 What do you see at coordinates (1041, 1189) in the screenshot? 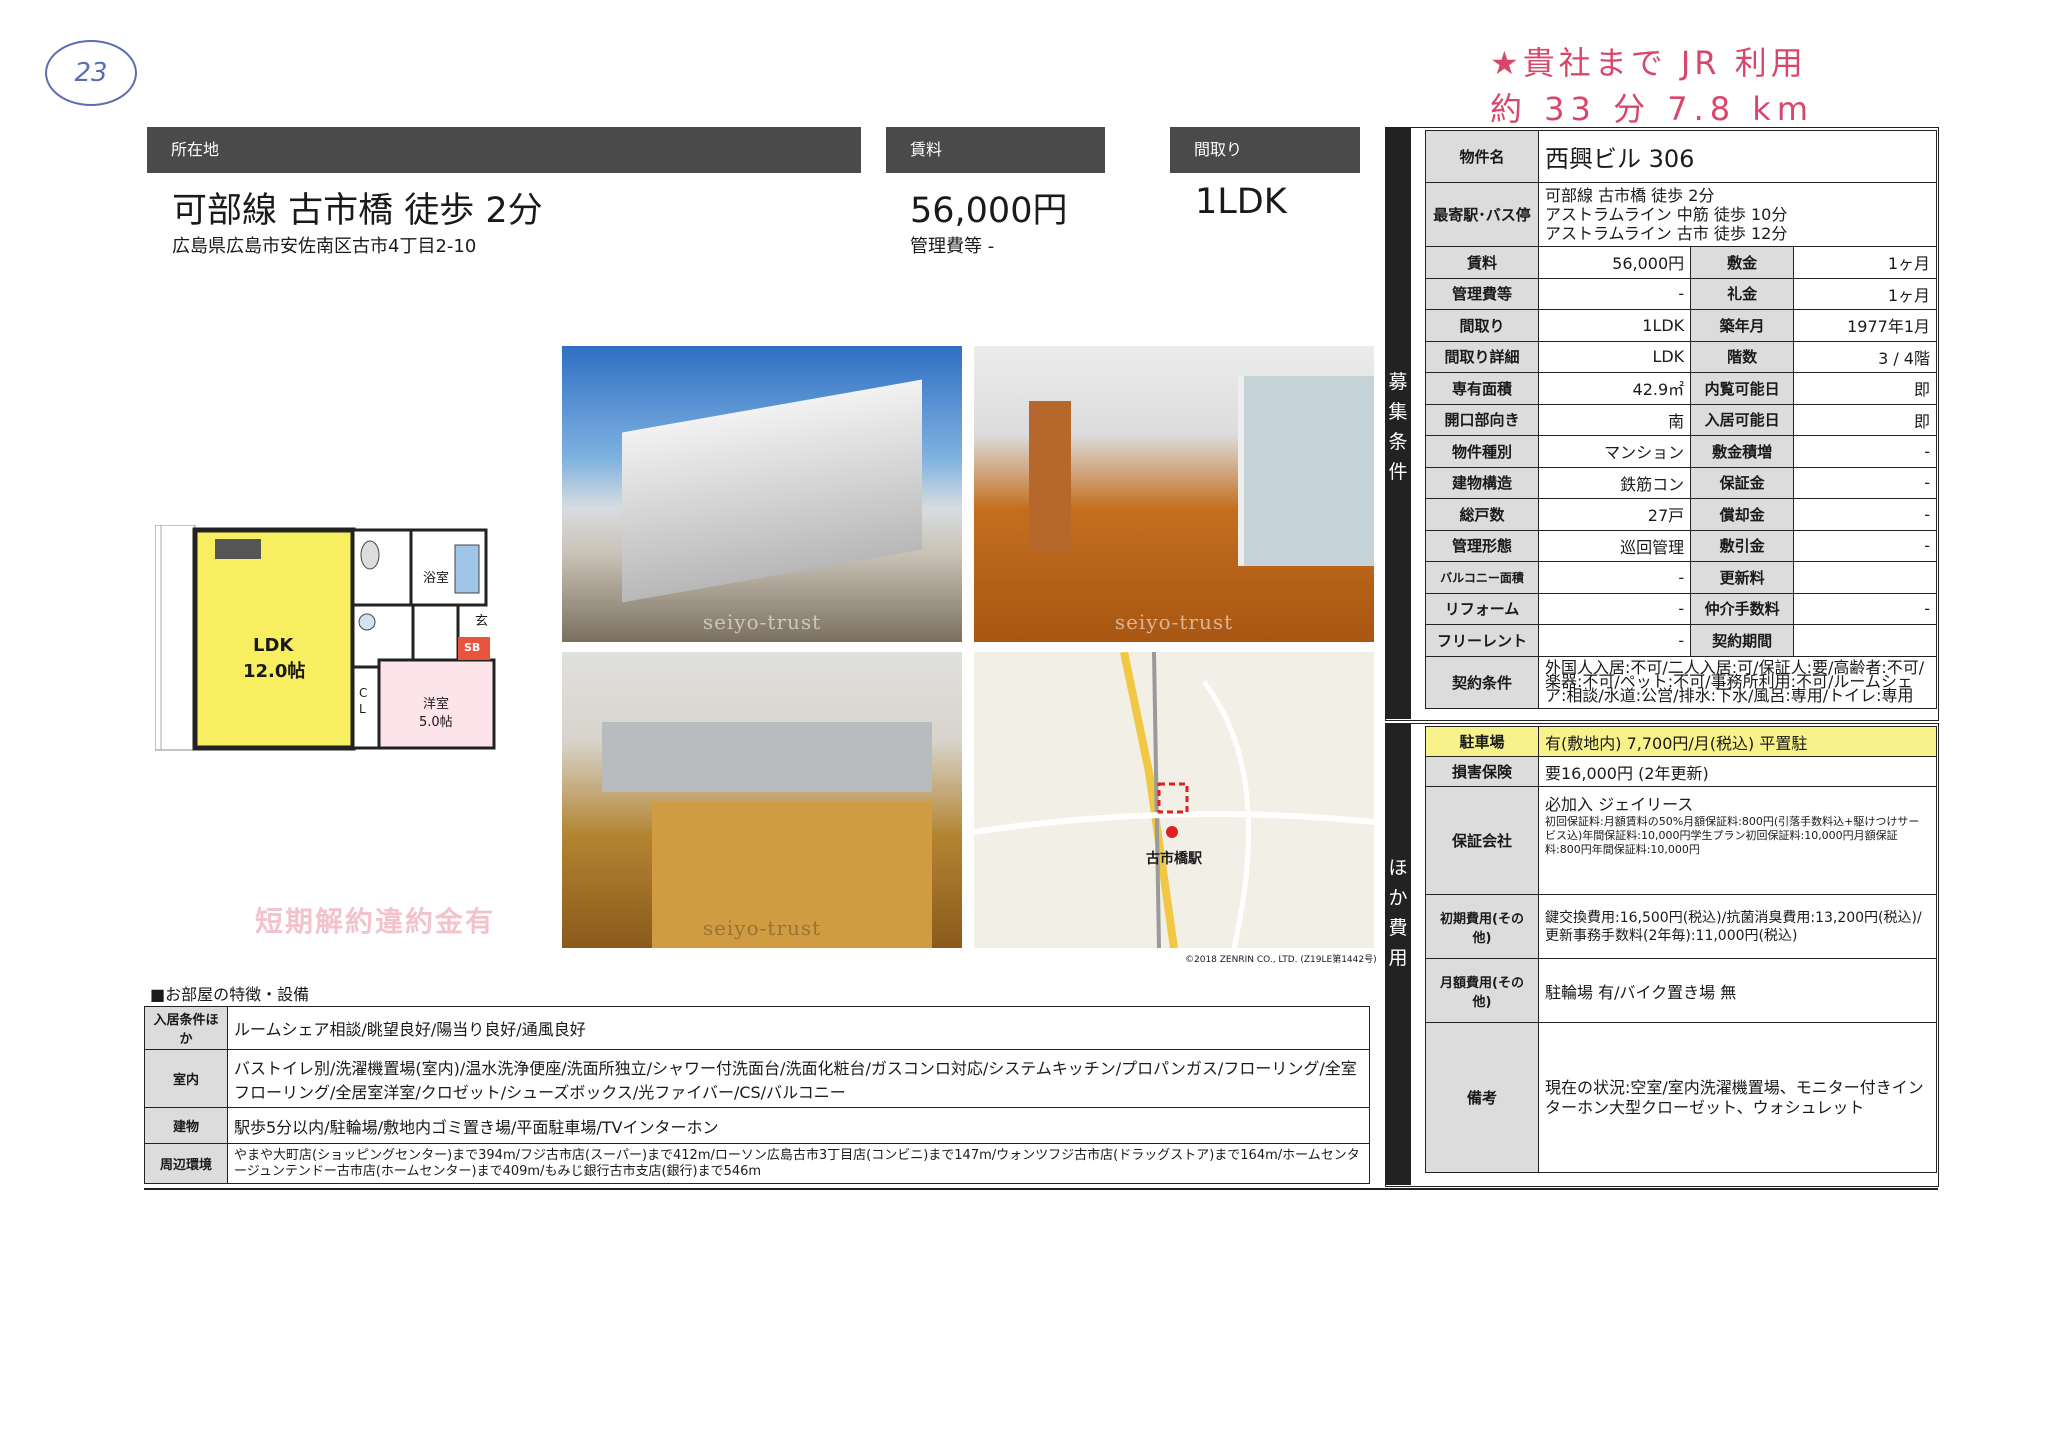
I see `bottom-rule` at bounding box center [1041, 1189].